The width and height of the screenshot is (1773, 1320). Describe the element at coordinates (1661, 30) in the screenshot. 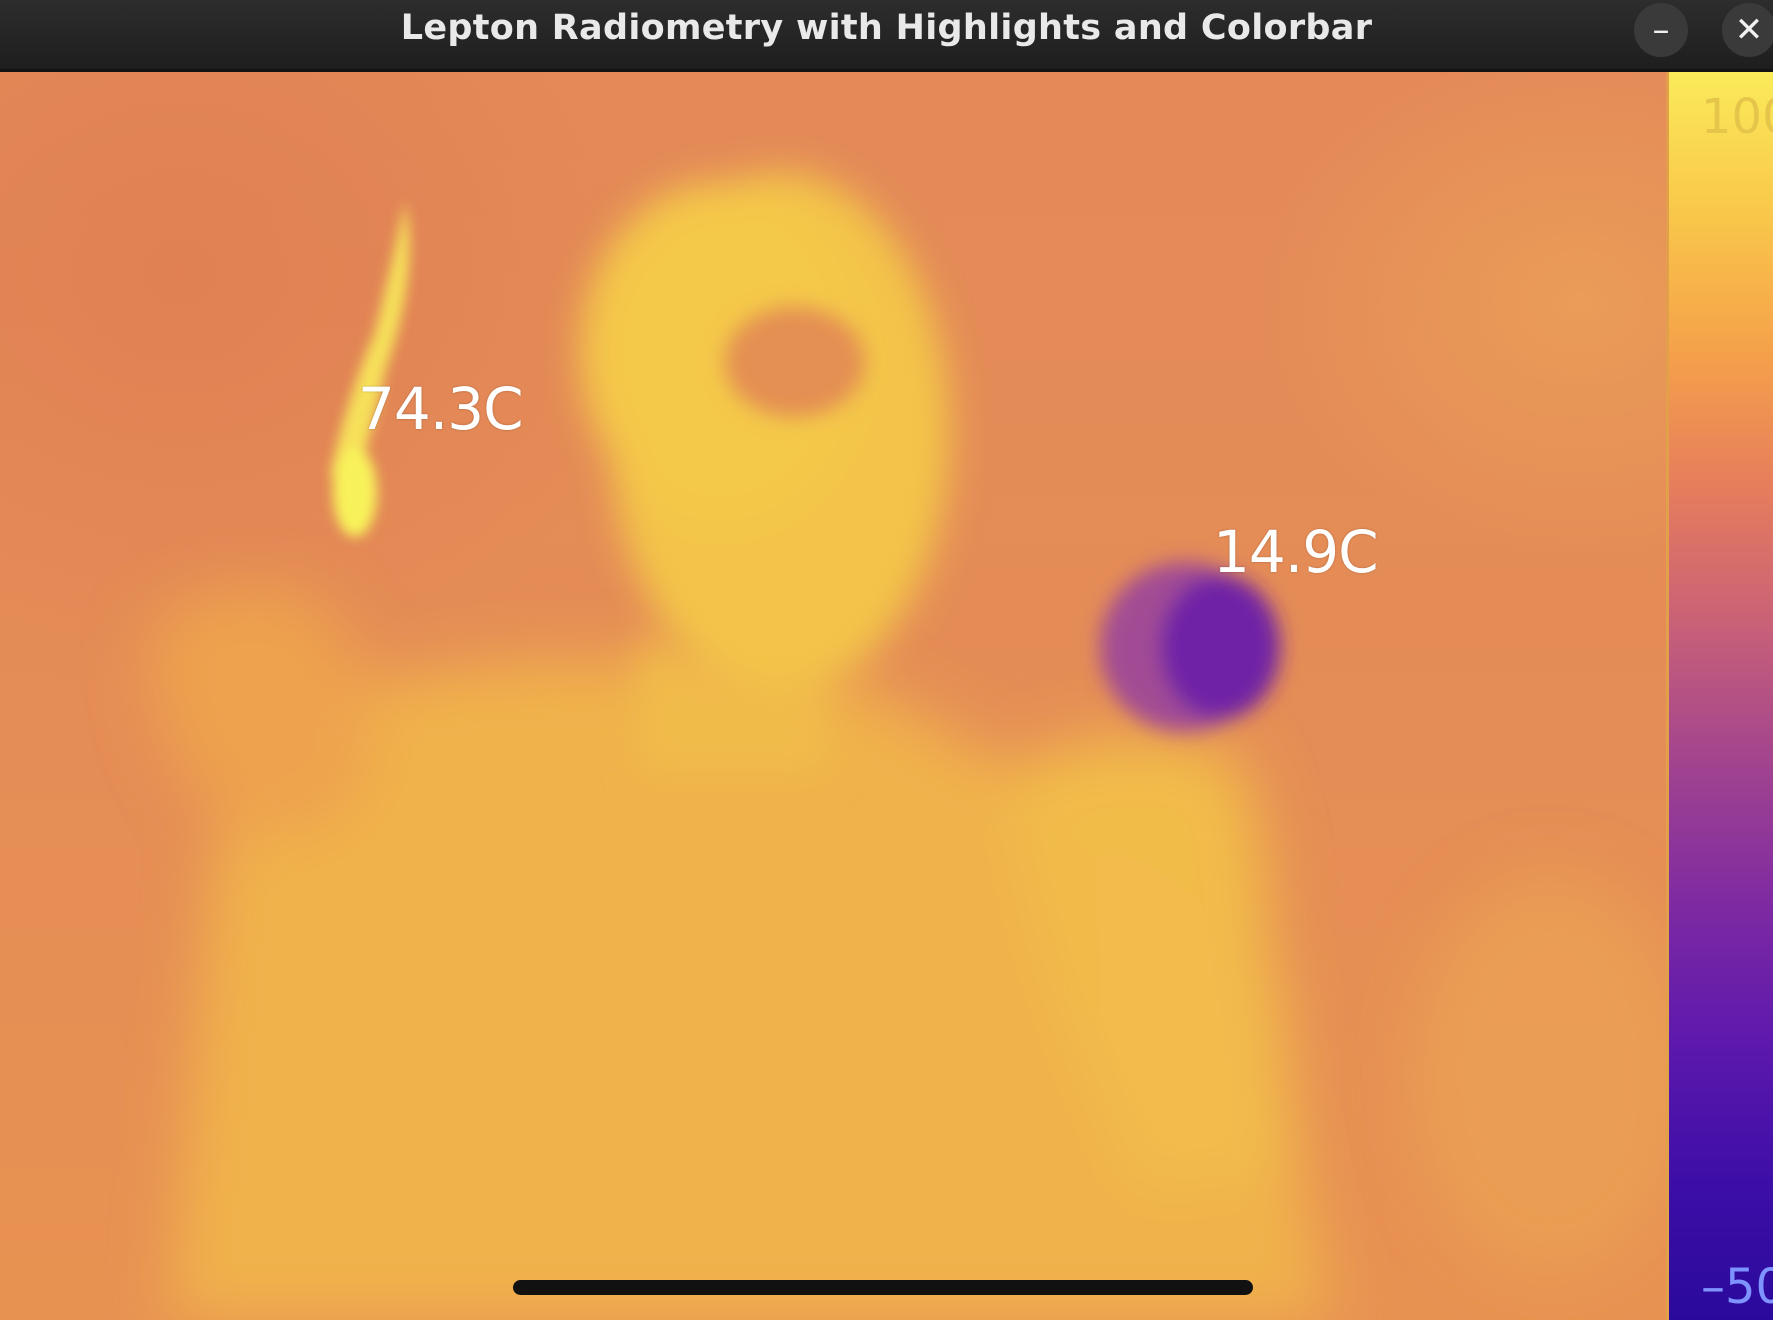

I see `minimize-button: –` at that location.